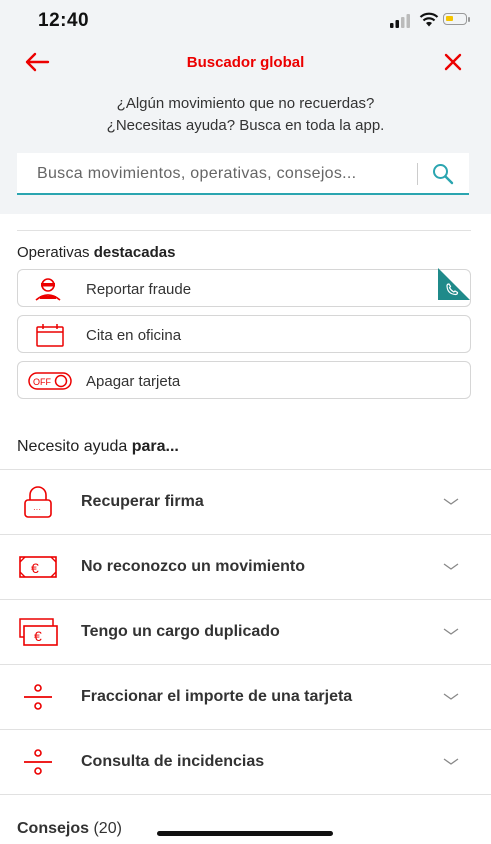 The image size is (491, 844). What do you see at coordinates (64, 20) in the screenshot?
I see `status-time: 12:40` at bounding box center [64, 20].